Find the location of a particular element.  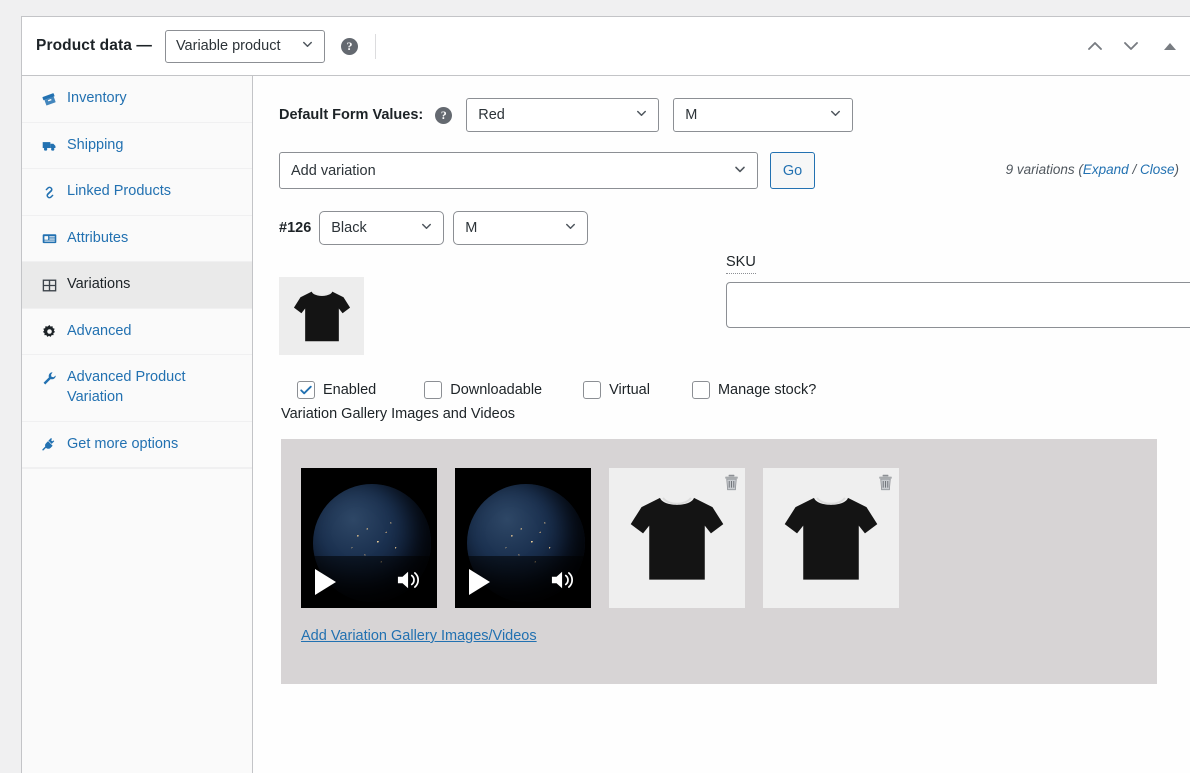

sidebar-item-linked-products: Linked Products is located at coordinates (137, 192).